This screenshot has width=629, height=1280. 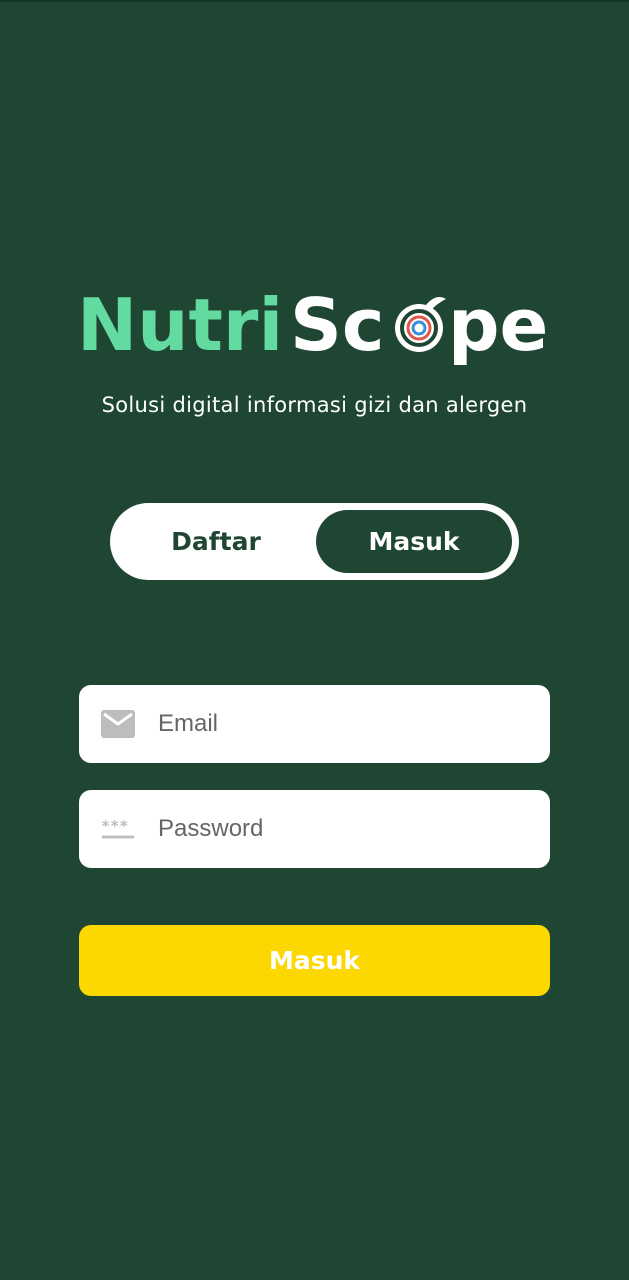 What do you see at coordinates (180, 325) in the screenshot?
I see `logo-text-nutri: Nutri` at bounding box center [180, 325].